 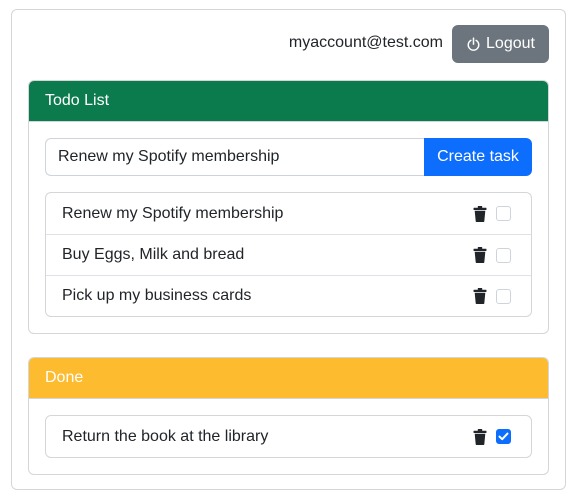 I want to click on new-task-form: Create task, so click(x=288, y=157).